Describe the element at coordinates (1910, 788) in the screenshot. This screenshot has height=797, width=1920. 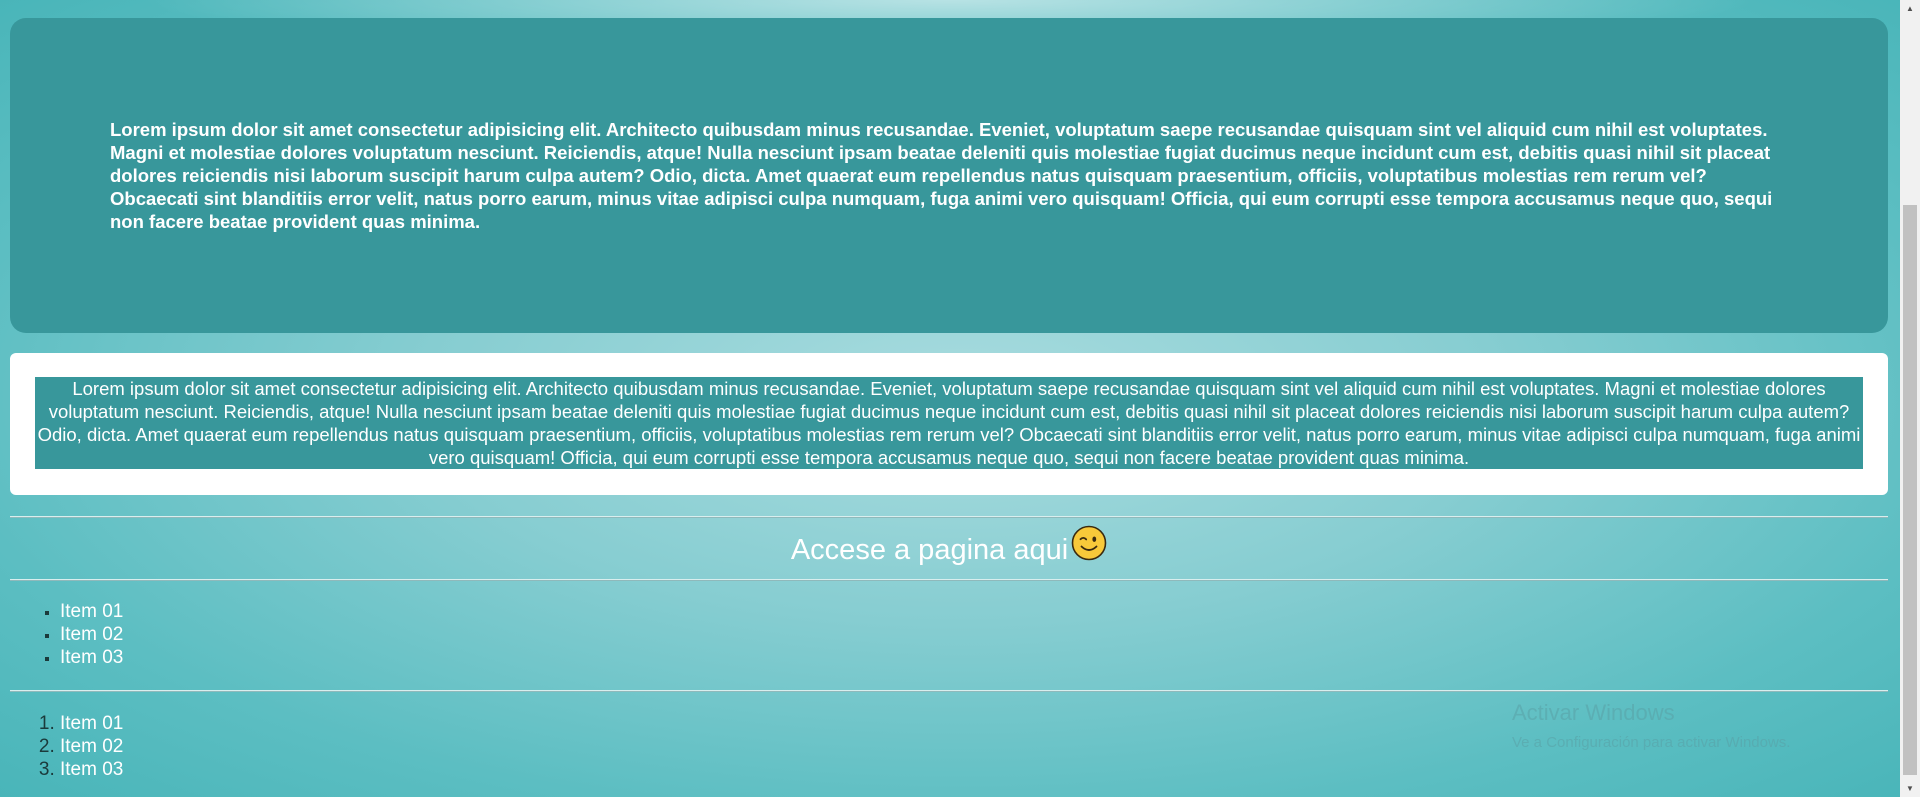
I see `scroll-down-arrow-icon: ▼` at that location.